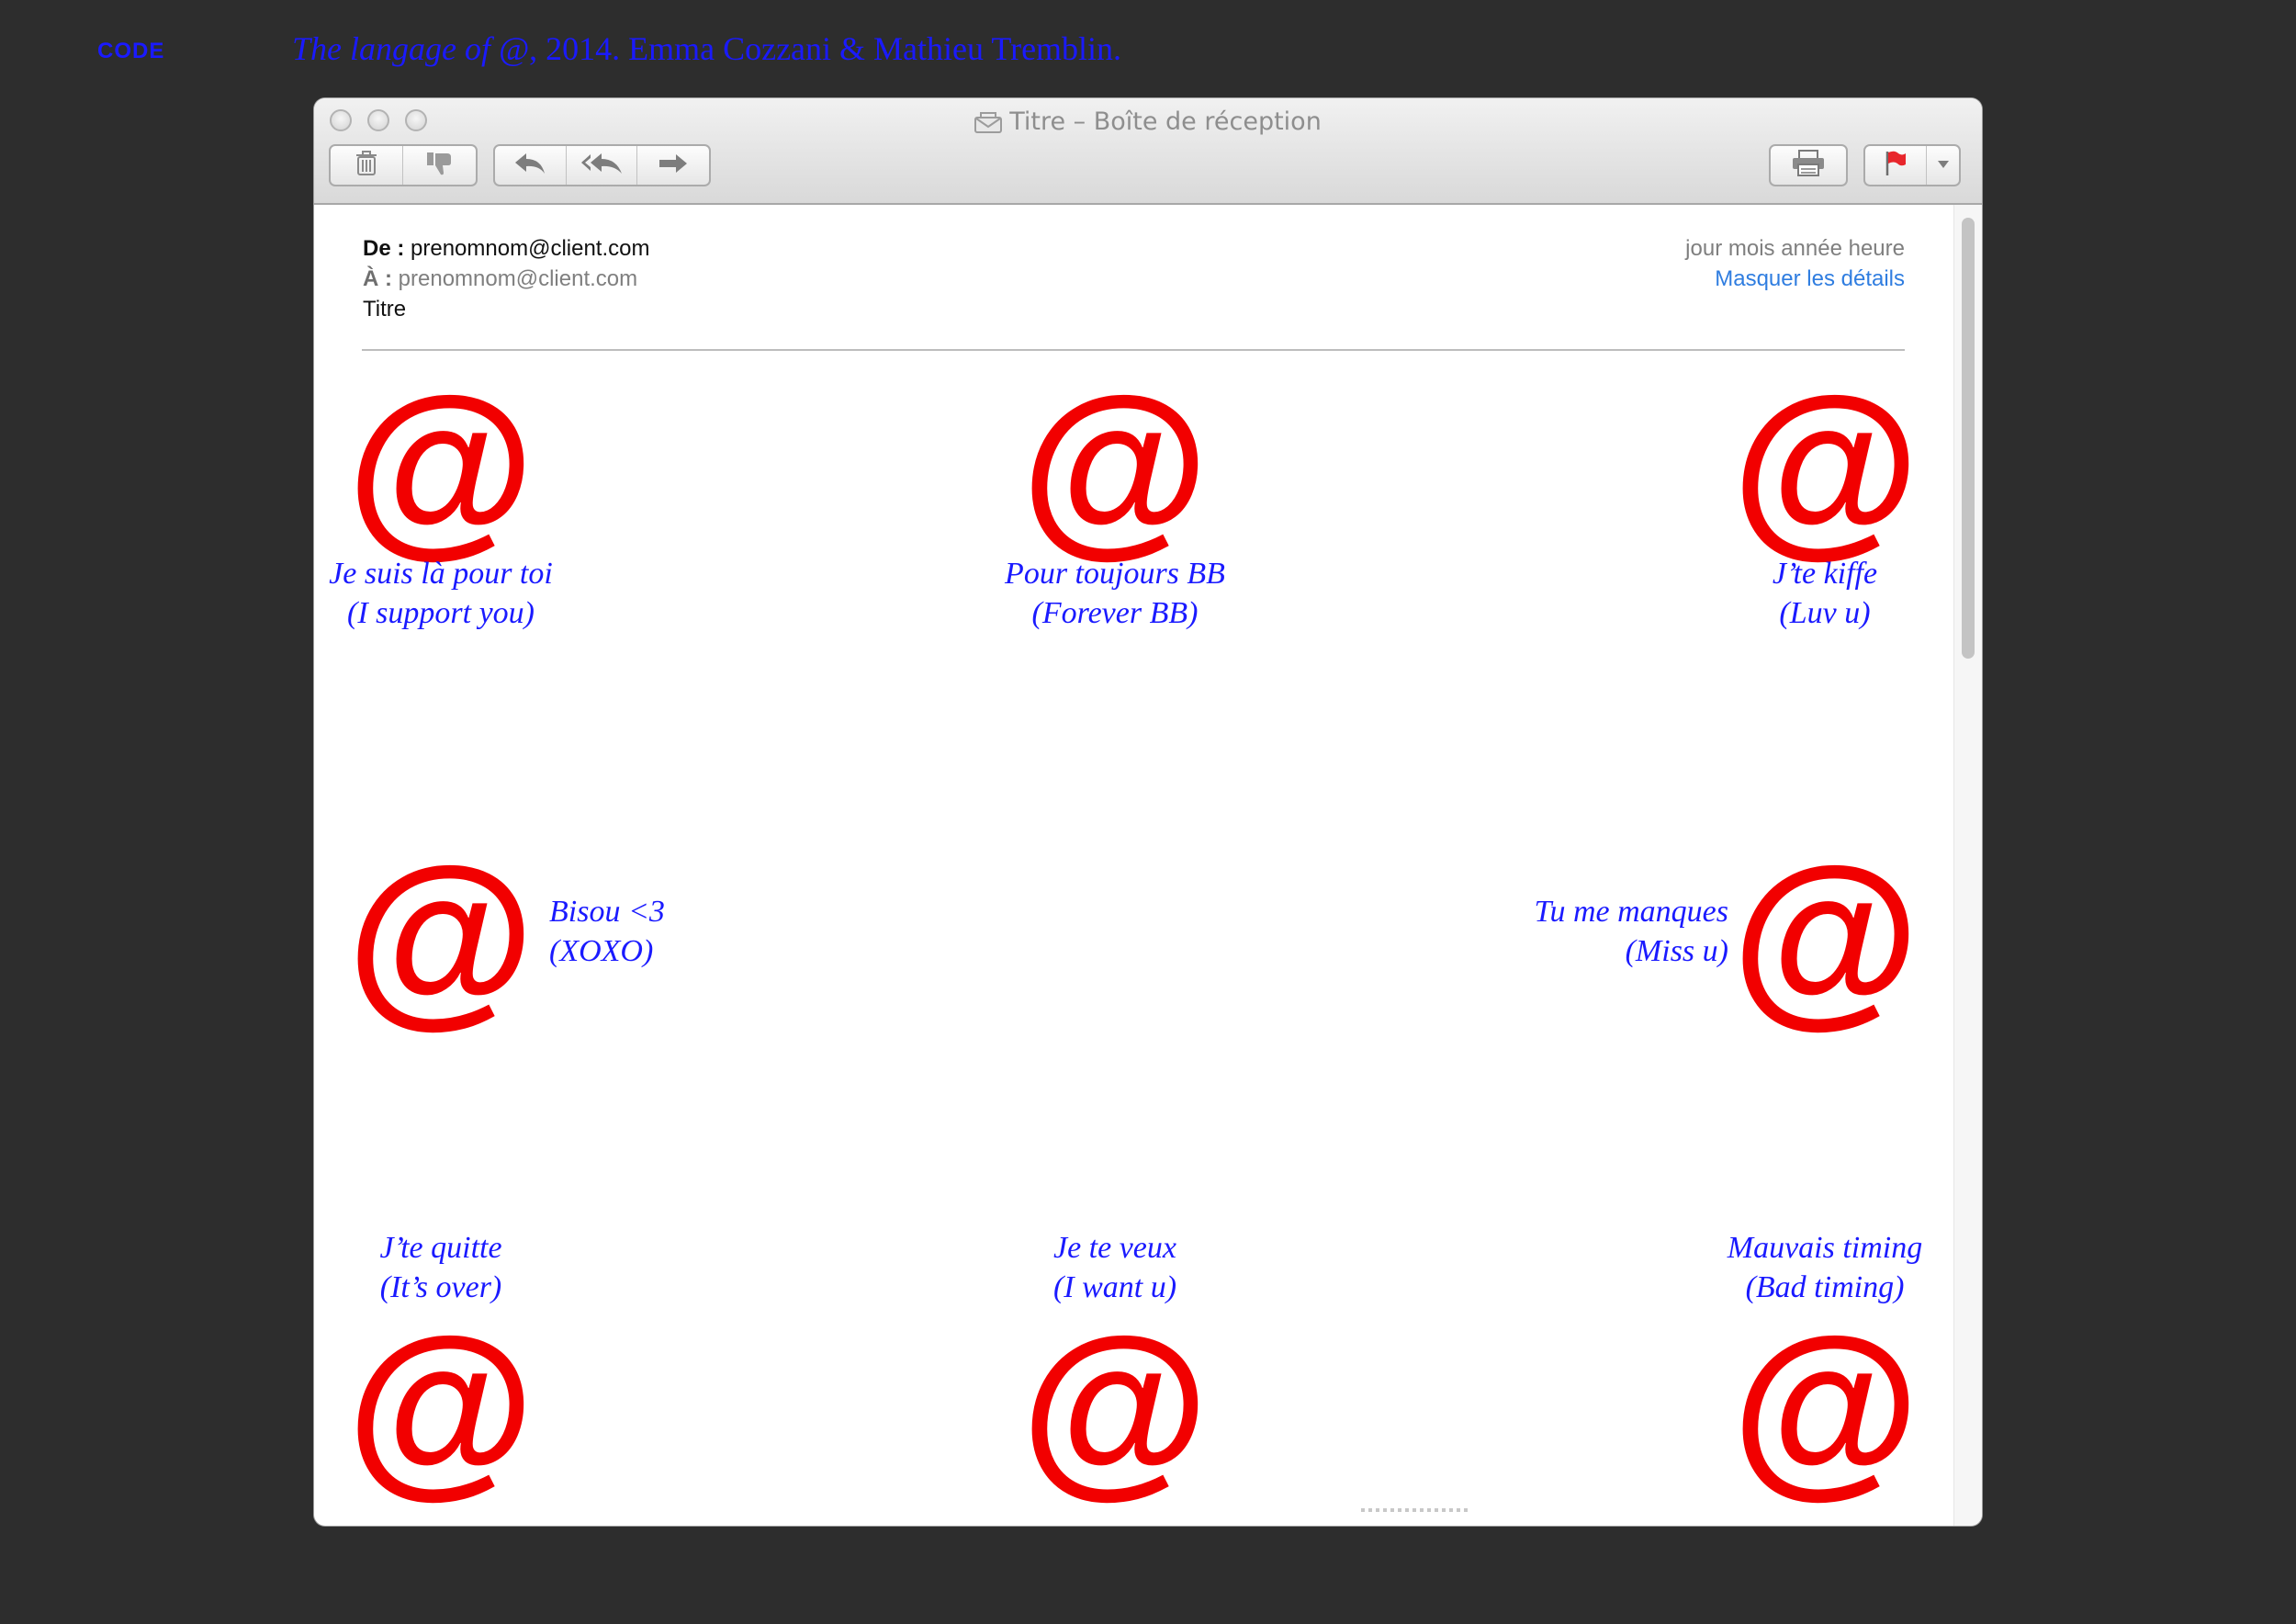 The height and width of the screenshot is (1624, 2296). Describe the element at coordinates (1825, 1248) in the screenshot. I see `message-8-fr: Mauvais timing` at that location.